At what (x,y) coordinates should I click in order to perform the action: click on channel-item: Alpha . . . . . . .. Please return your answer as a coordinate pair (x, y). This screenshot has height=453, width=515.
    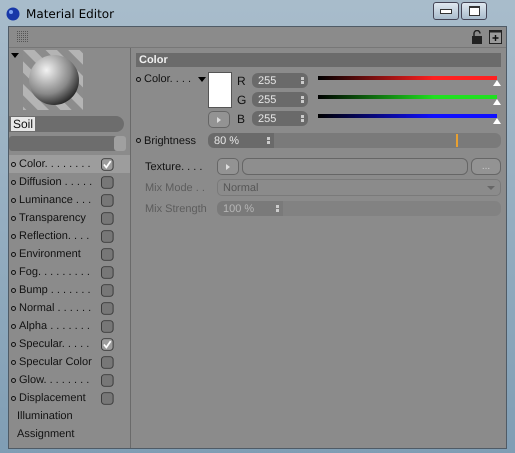
    Looking at the image, I should click on (69, 326).